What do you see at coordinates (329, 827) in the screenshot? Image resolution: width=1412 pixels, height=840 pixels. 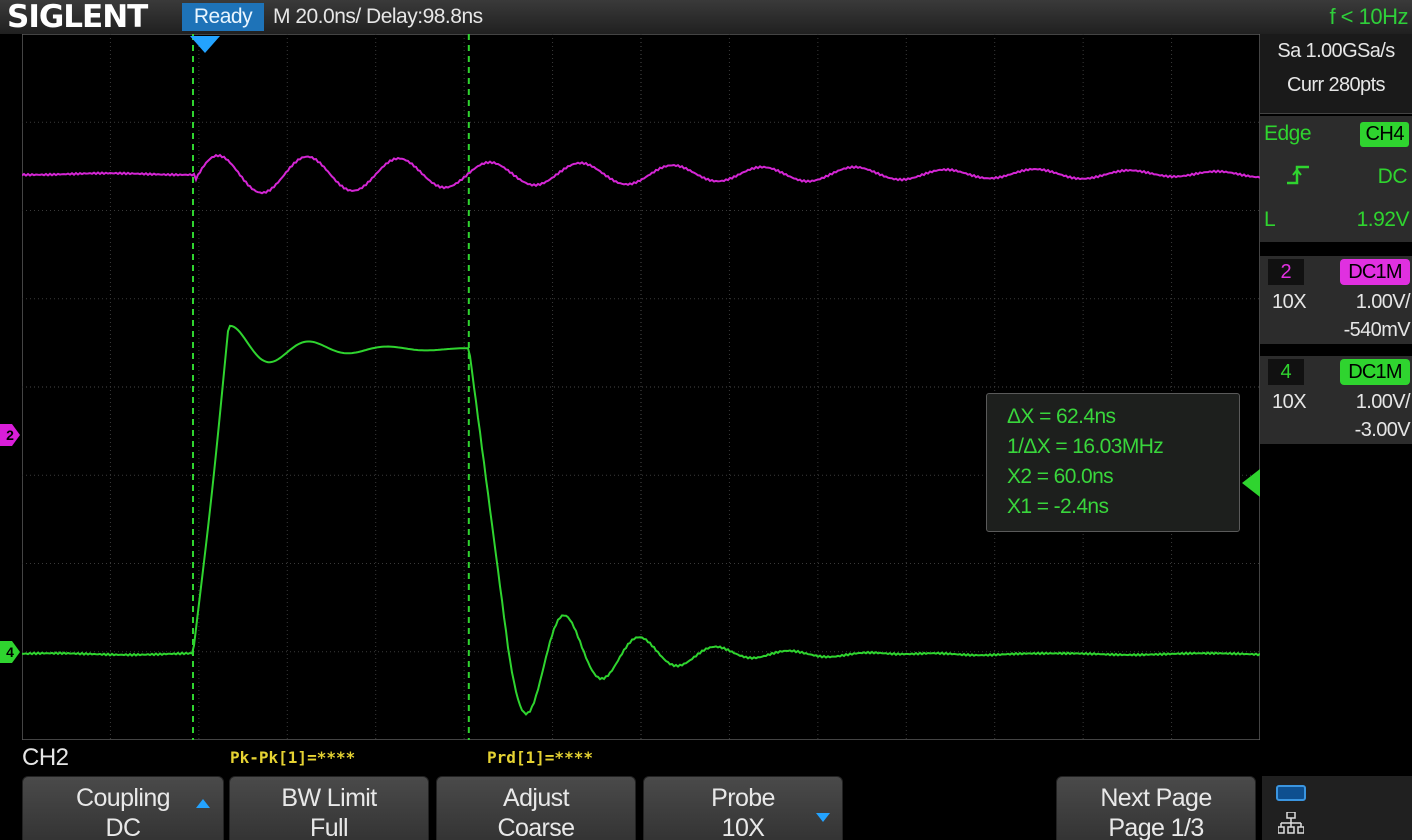 I see `softkey-value: Full` at bounding box center [329, 827].